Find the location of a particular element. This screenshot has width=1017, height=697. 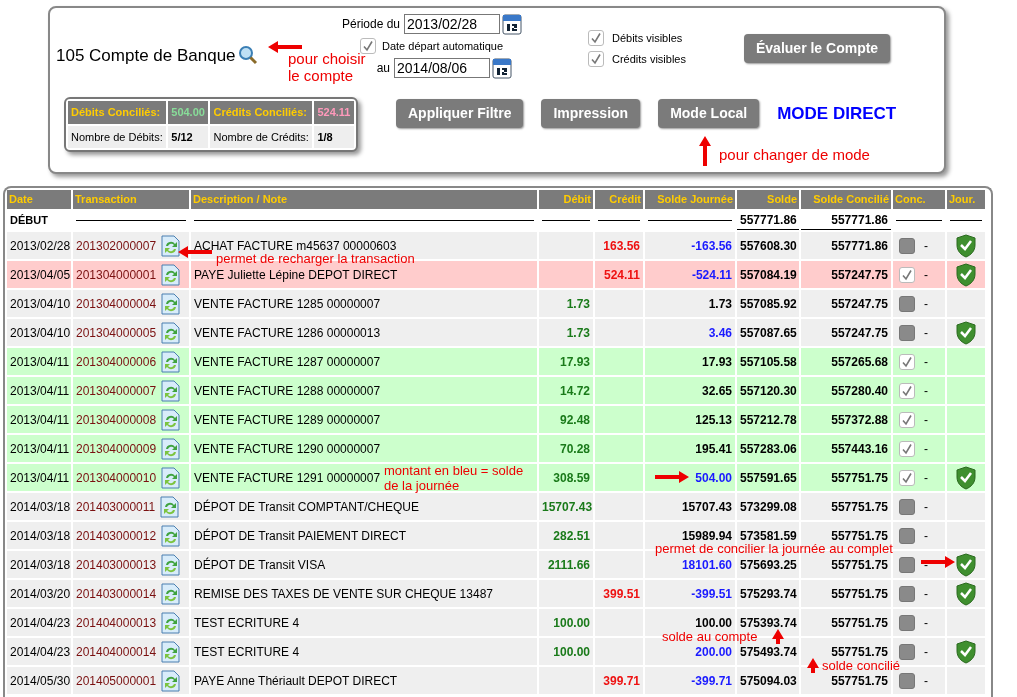

table-cell: -524.11 is located at coordinates (690, 274).